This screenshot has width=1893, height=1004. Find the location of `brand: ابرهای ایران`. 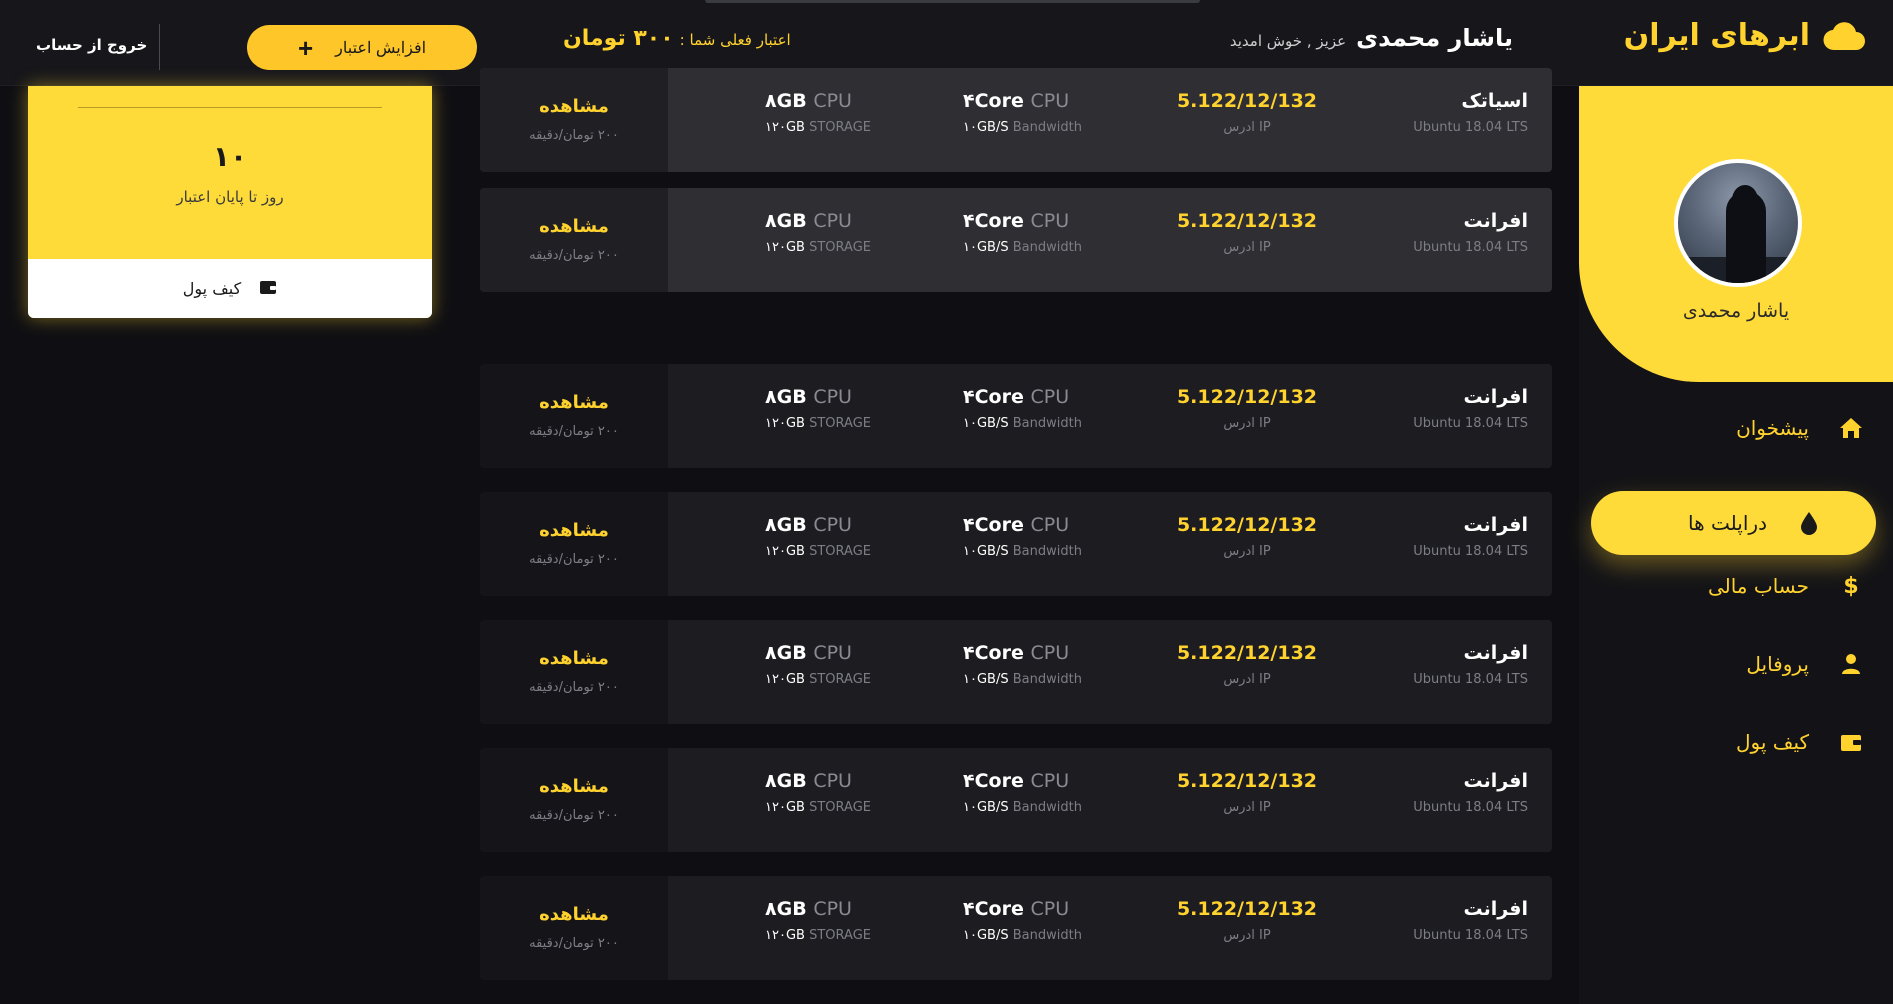

brand: ابرهای ایران is located at coordinates (1745, 35).